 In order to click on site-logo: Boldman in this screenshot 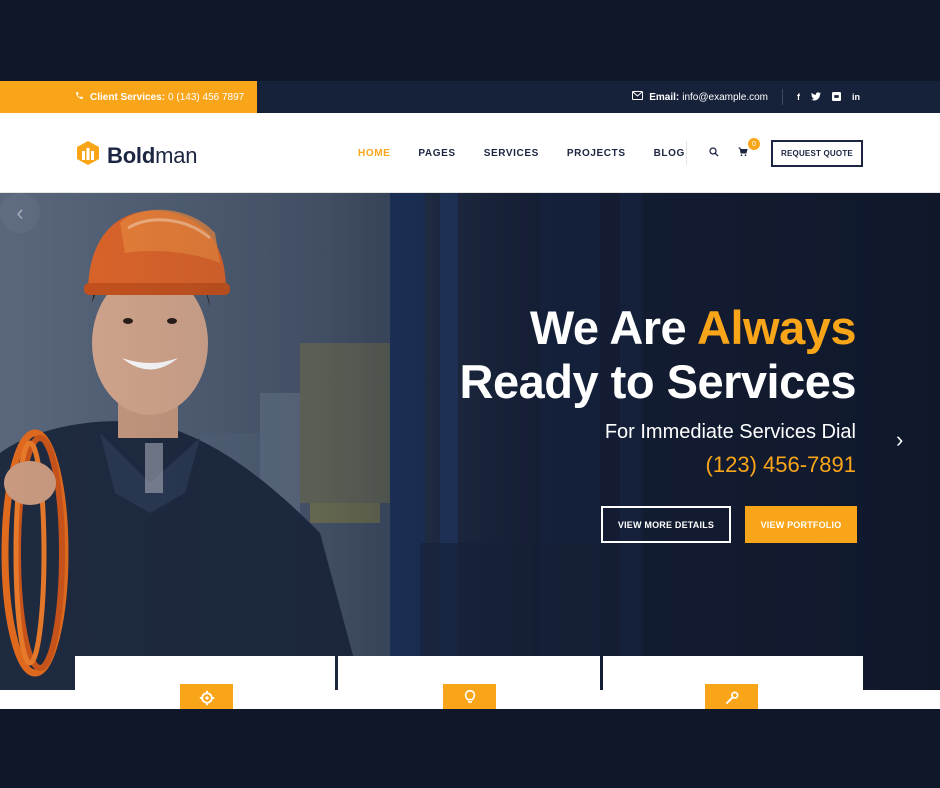, I will do `click(136, 155)`.